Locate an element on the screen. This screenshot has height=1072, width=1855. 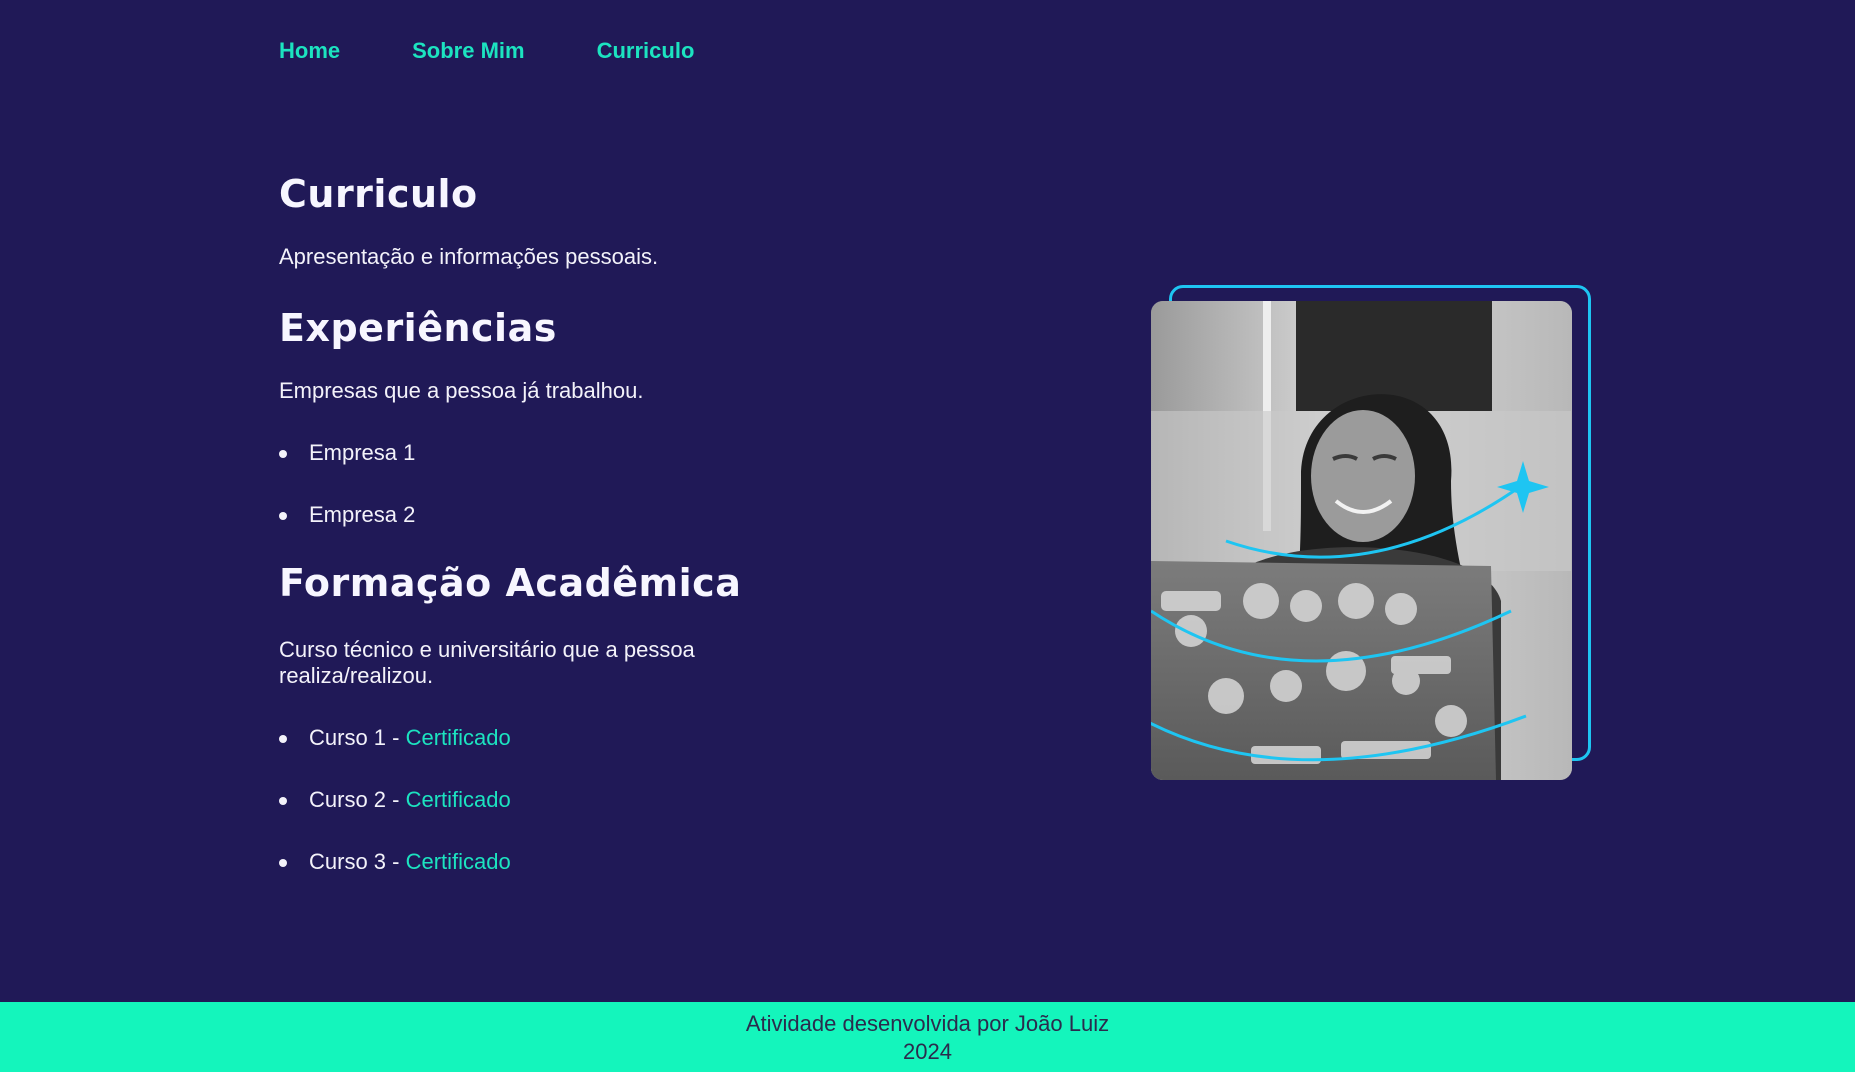
course-item: Curso 1 - Certificado is located at coordinates (539, 738).